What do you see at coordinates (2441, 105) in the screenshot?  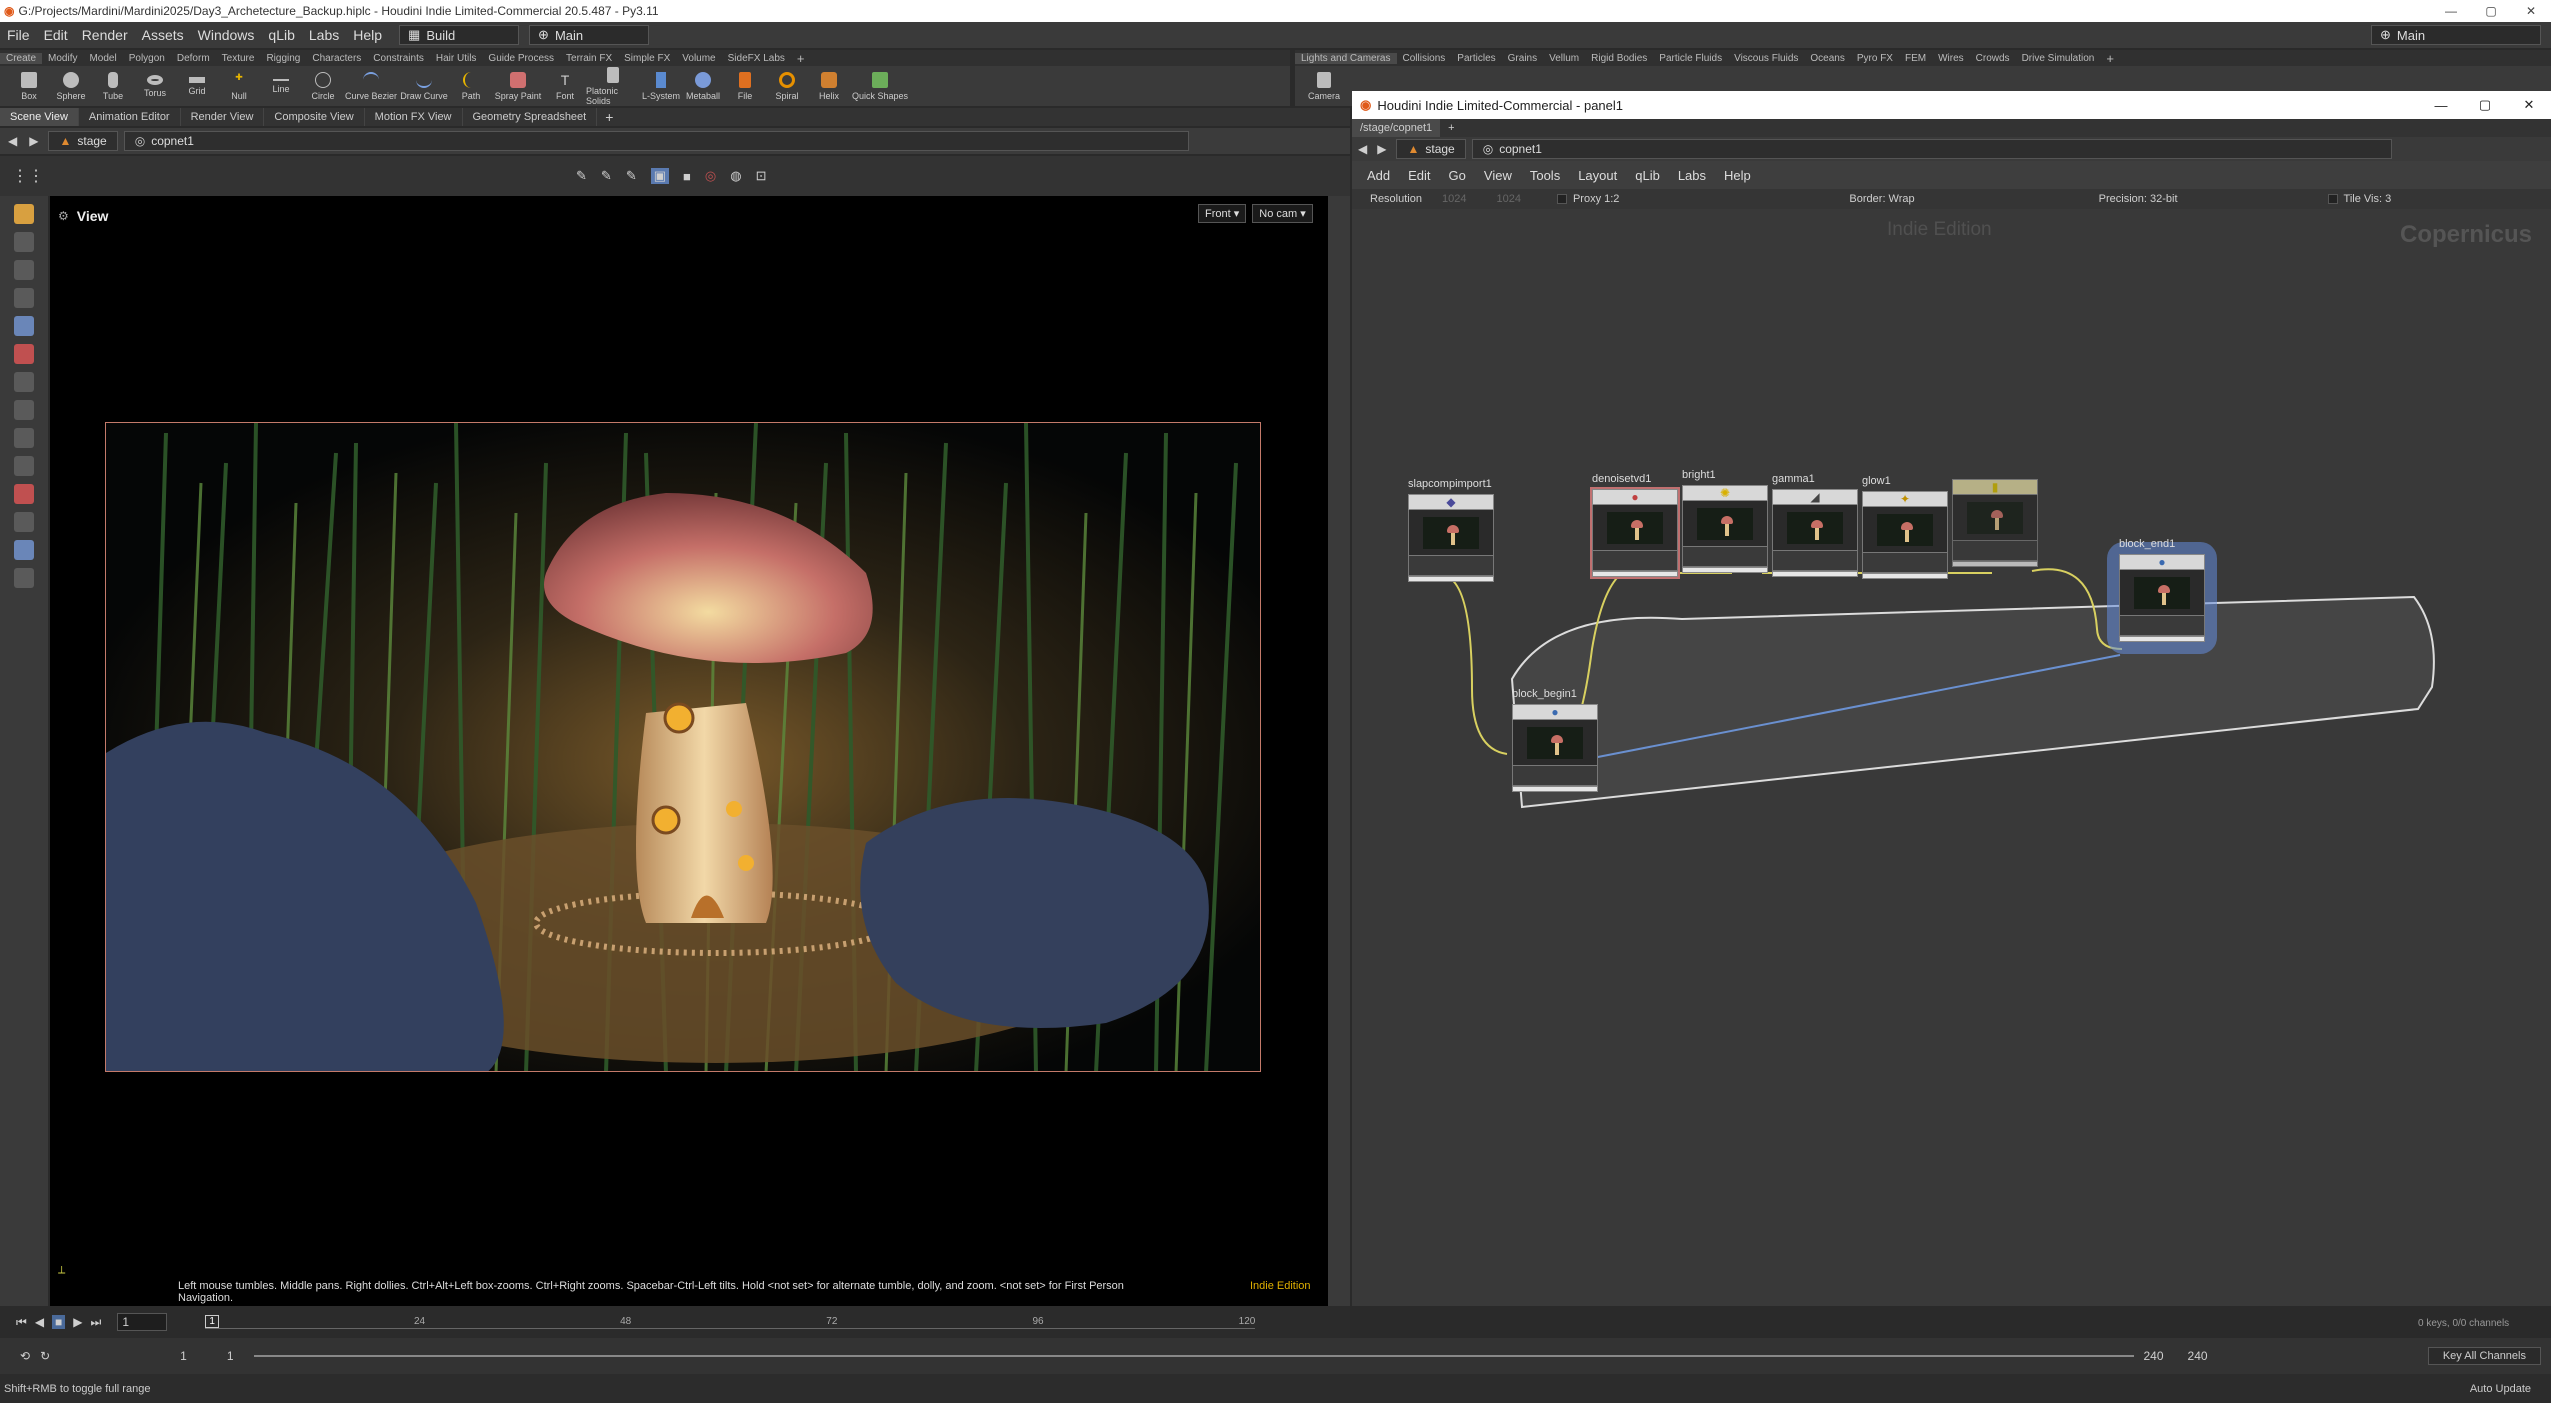 I see `minimize-button: —` at bounding box center [2441, 105].